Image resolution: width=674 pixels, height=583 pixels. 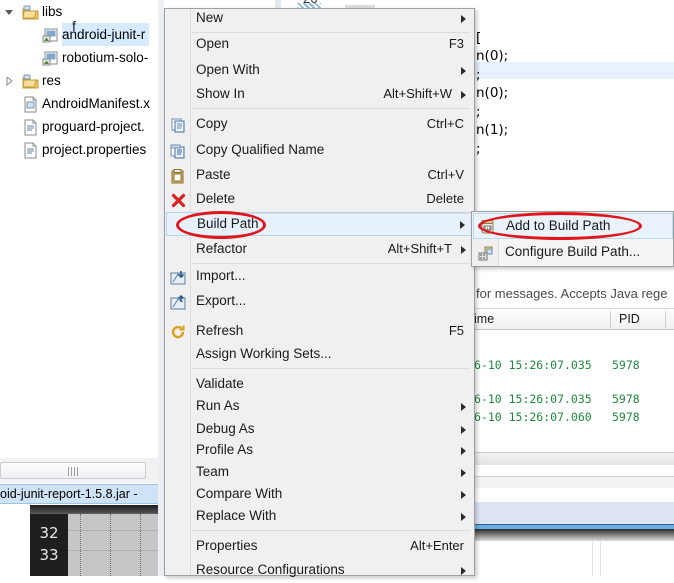 I want to click on menu-item-shortcut: Alt+Shift+W, so click(x=417, y=93).